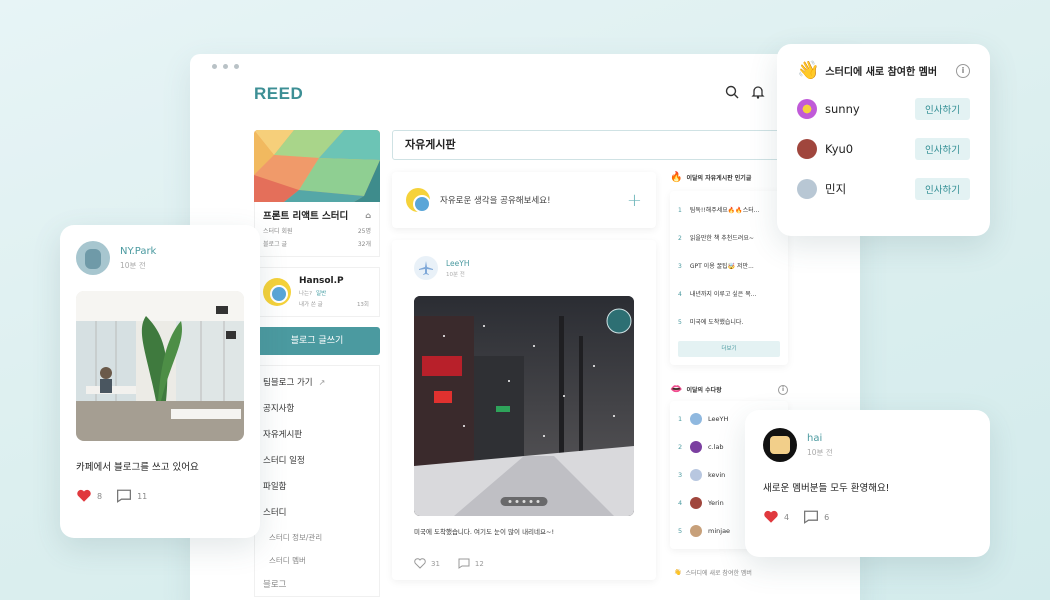 This screenshot has height=600, width=1050. What do you see at coordinates (435, 563) in the screenshot?
I see `like-count: 31` at bounding box center [435, 563].